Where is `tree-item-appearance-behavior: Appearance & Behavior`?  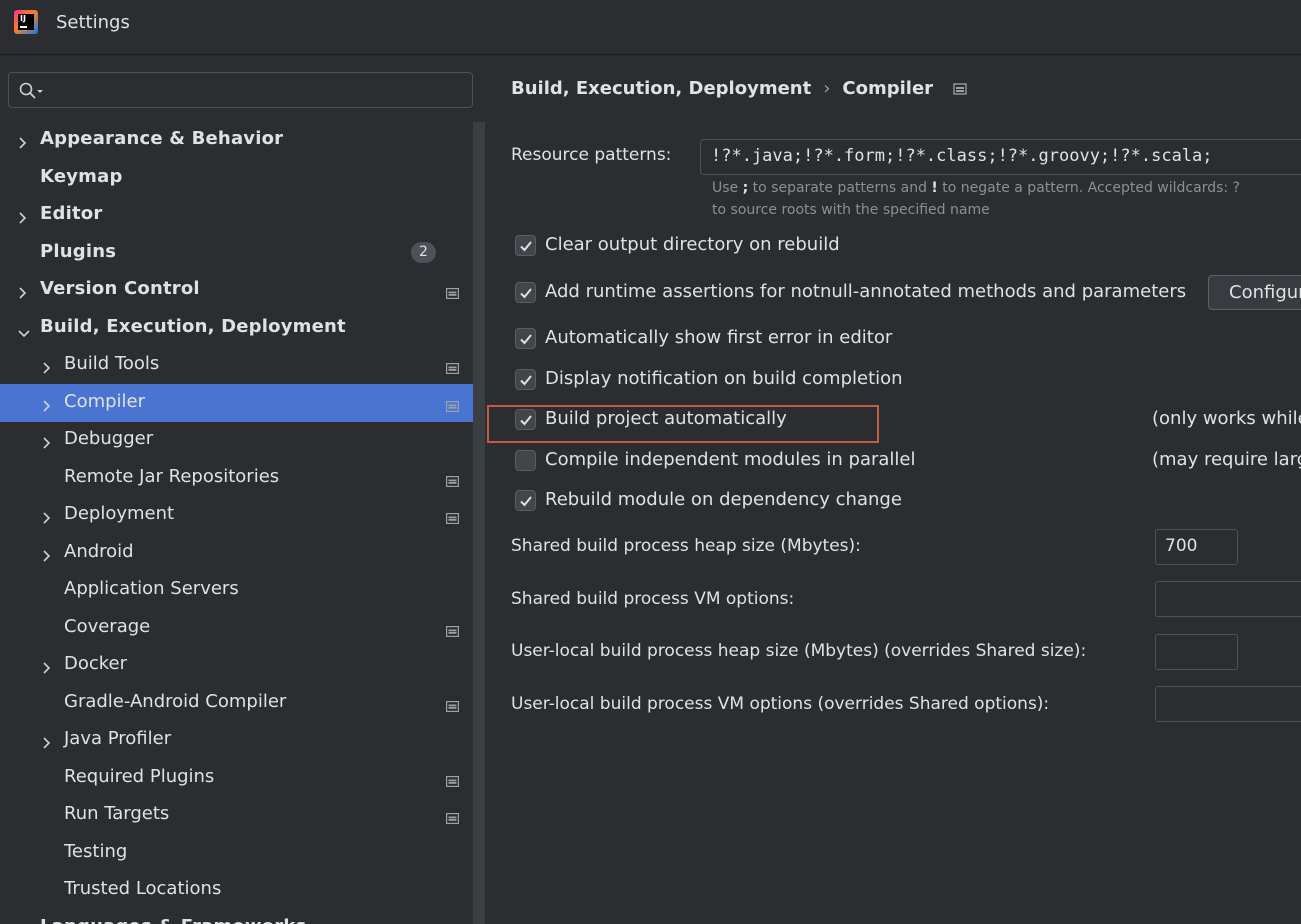
tree-item-appearance-behavior: Appearance & Behavior is located at coordinates (242, 140).